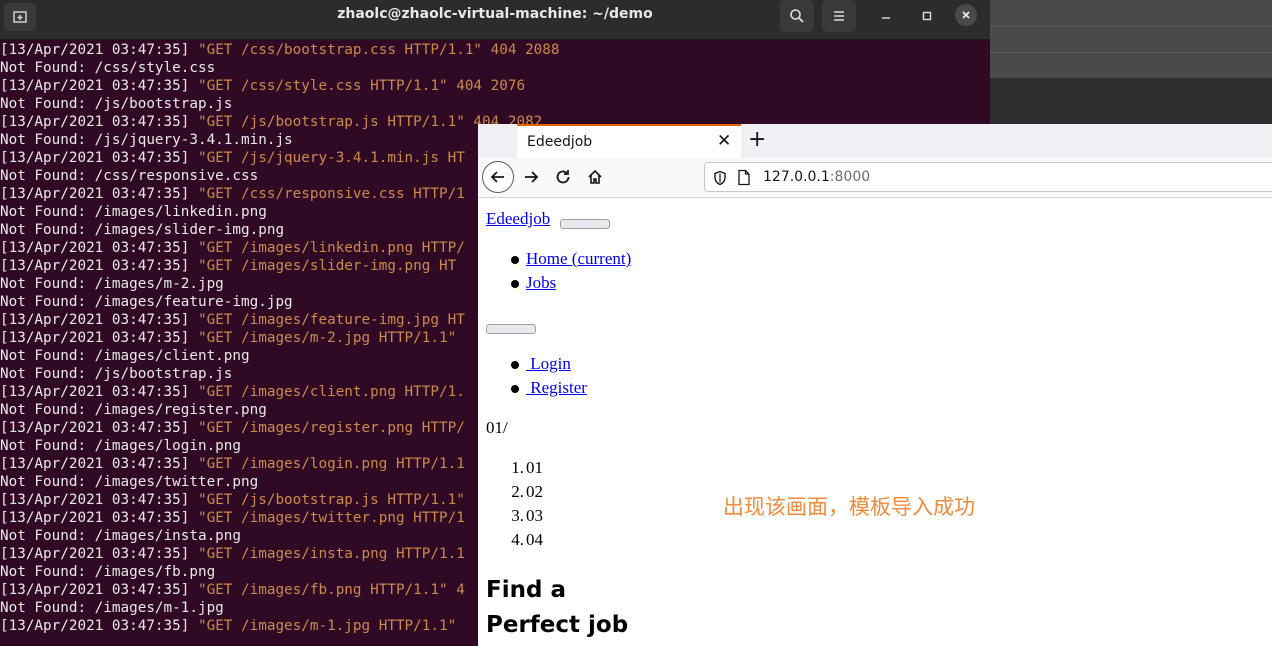 The image size is (1272, 646). Describe the element at coordinates (757, 139) in the screenshot. I see `new-tab-plus-icon: +` at that location.